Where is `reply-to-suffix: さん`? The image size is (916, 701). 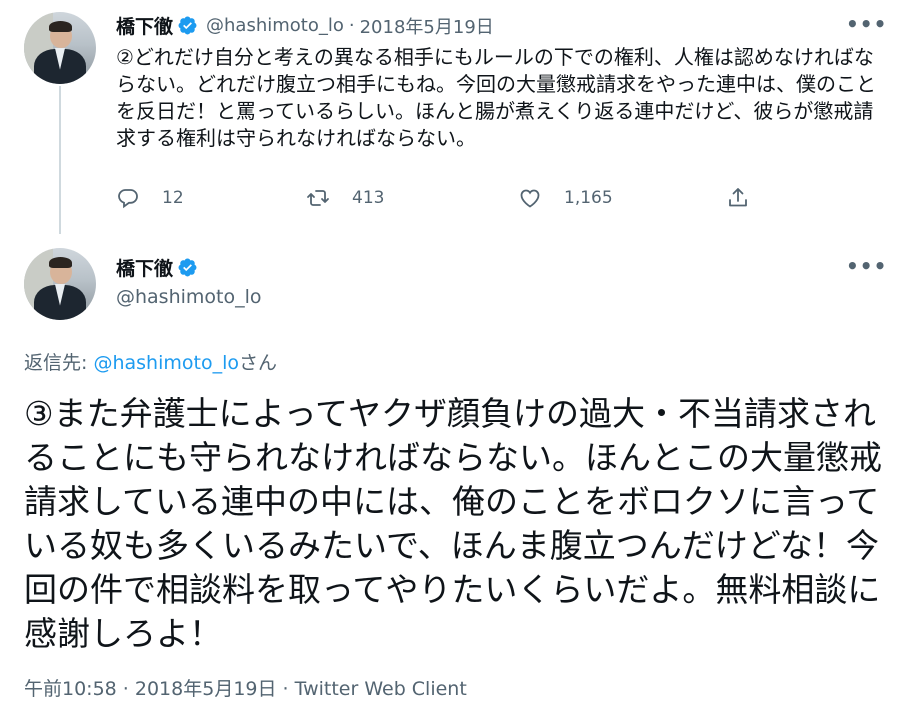 reply-to-suffix: さん is located at coordinates (257, 363).